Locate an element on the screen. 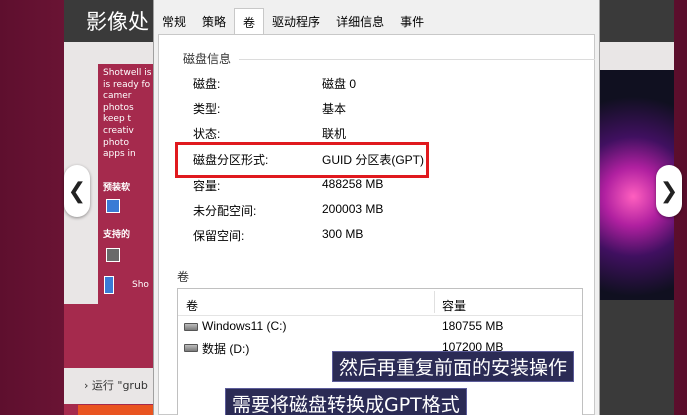 The width and height of the screenshot is (687, 415). column-header-capacity: 容量 is located at coordinates (454, 305).